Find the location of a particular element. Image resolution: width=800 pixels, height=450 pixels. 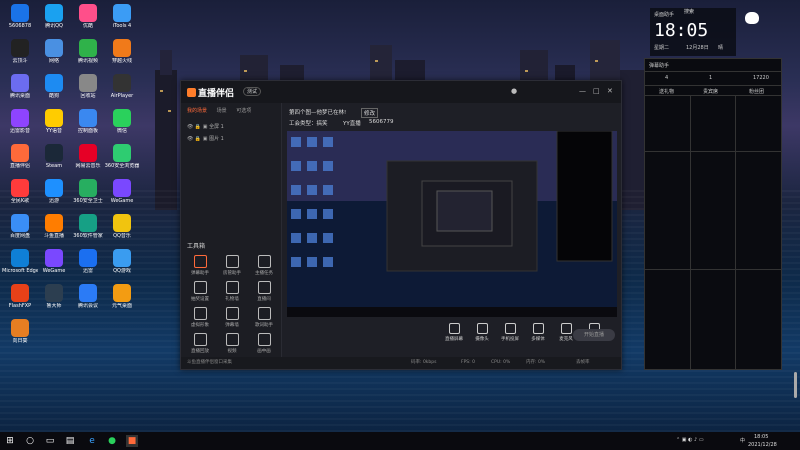

scrollbar is located at coordinates (795, 385).